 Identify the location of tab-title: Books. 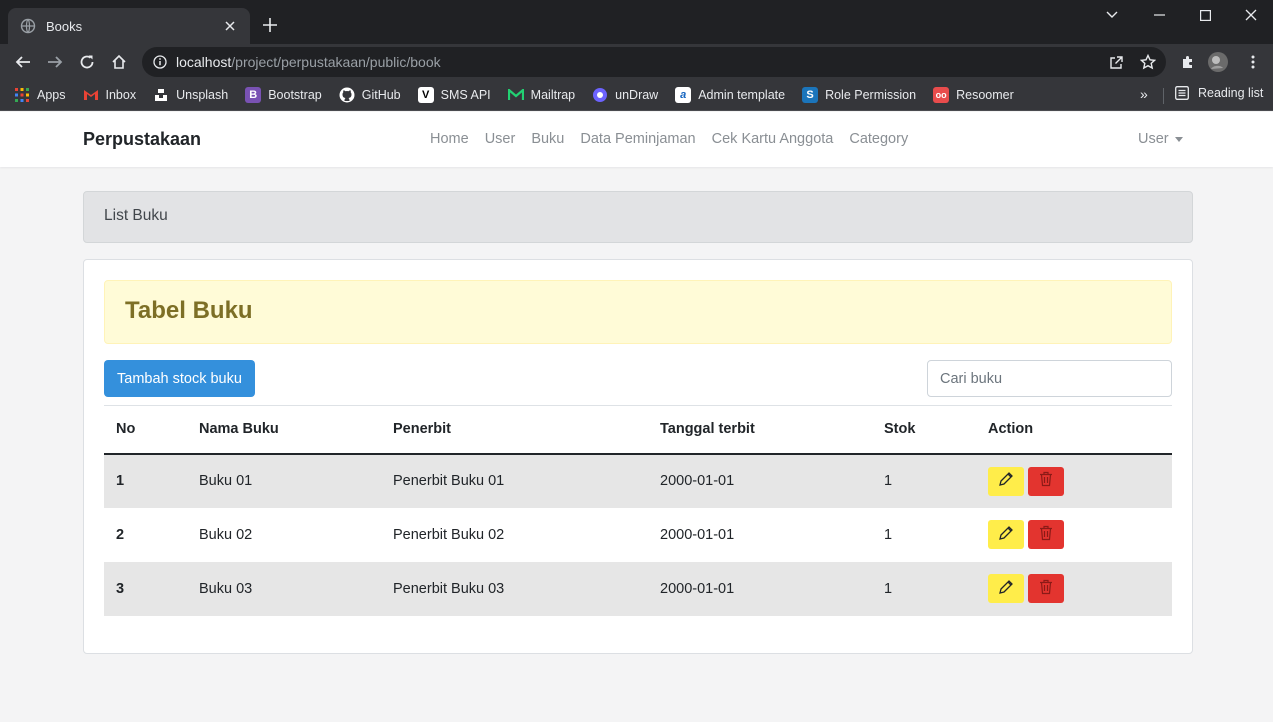
(64, 26).